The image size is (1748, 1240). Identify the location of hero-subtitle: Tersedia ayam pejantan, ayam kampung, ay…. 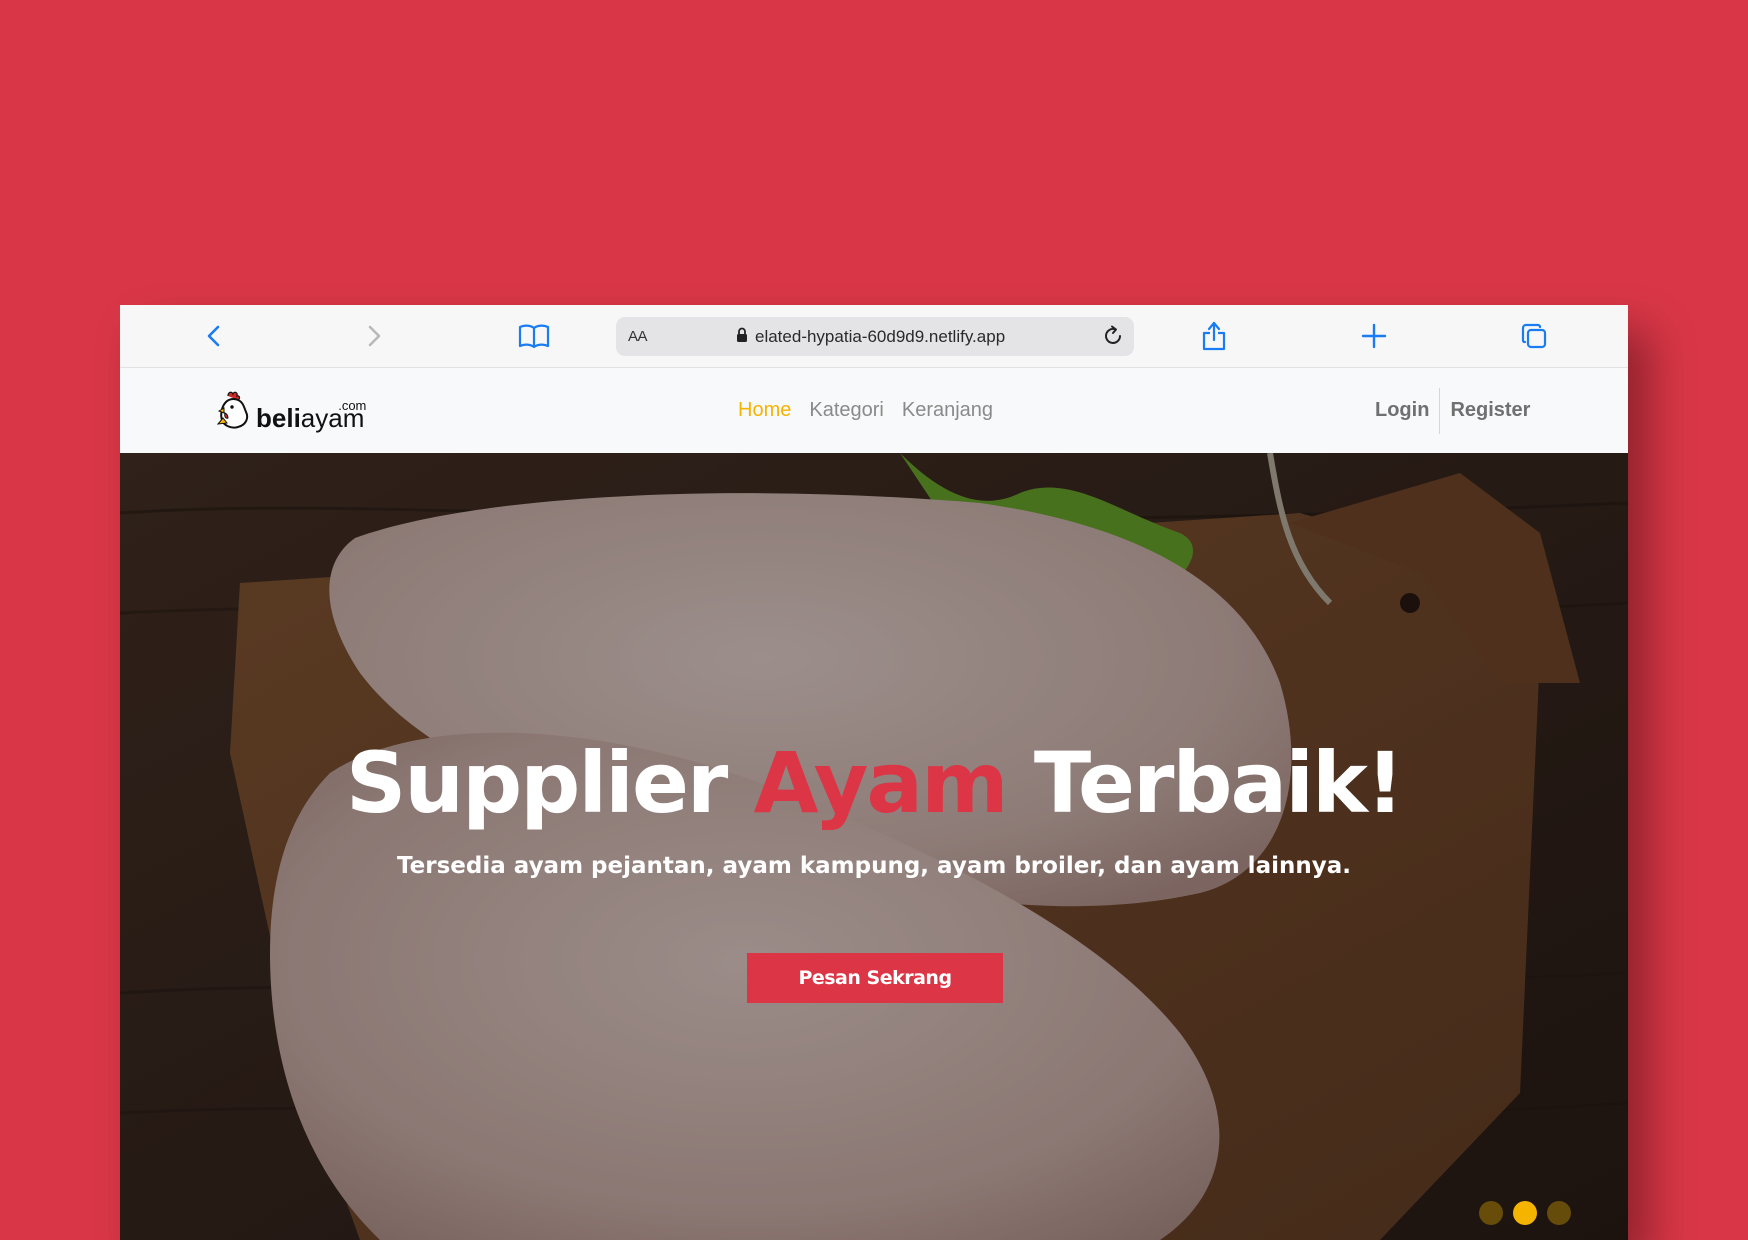
(874, 866).